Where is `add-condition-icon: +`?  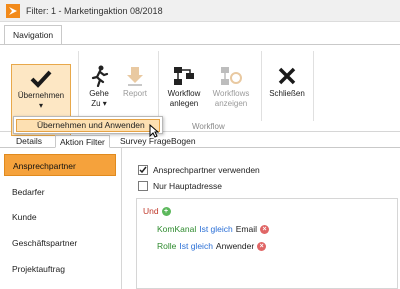
add-condition-icon: + is located at coordinates (166, 211).